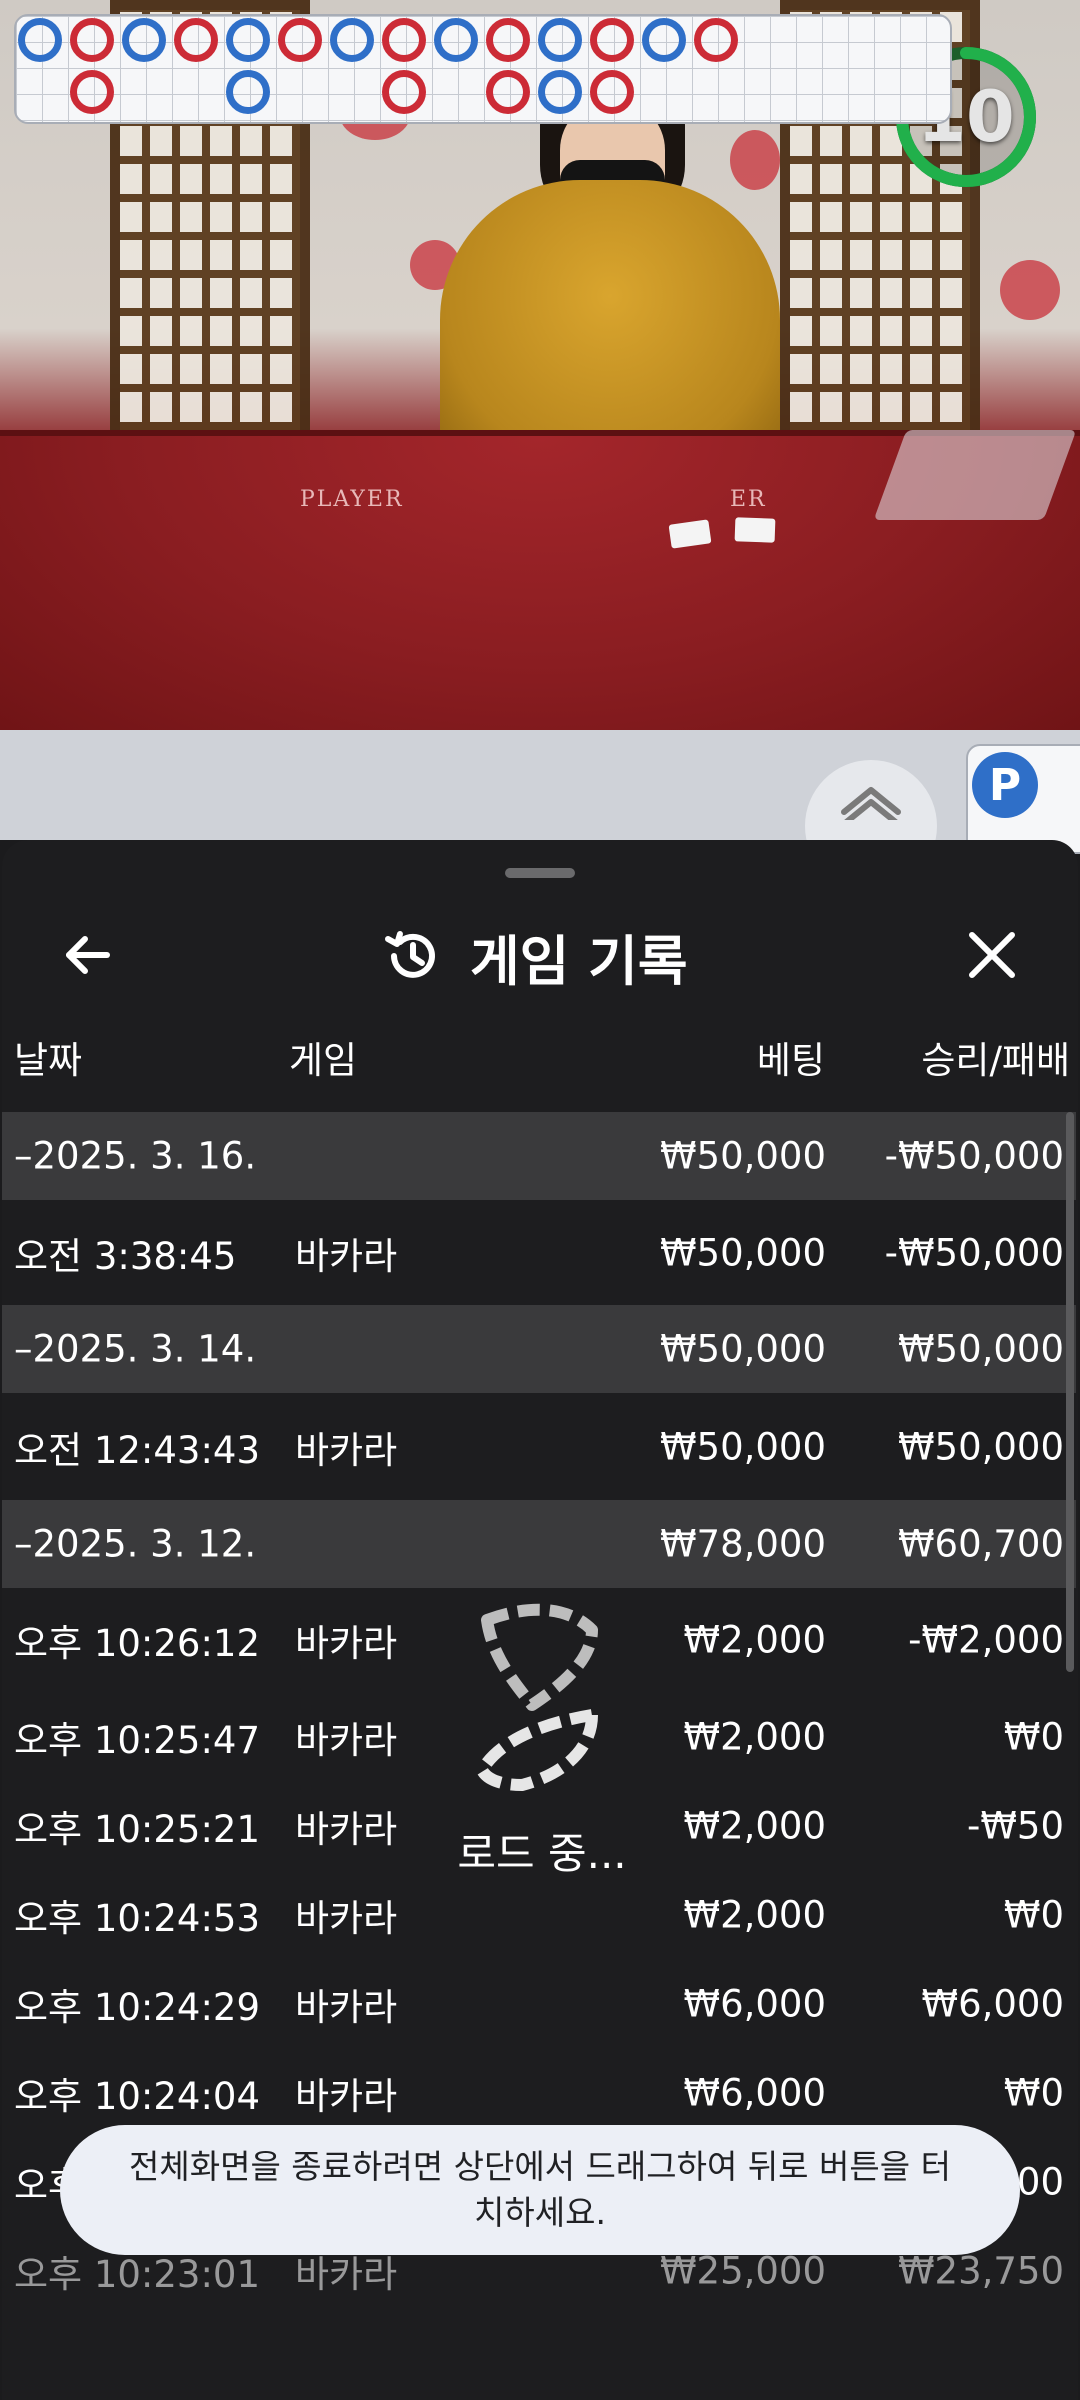  What do you see at coordinates (539, 1252) in the screenshot?
I see `history-row: 오전 3:38:45 바카라 ₩50,000 -₩50,000` at bounding box center [539, 1252].